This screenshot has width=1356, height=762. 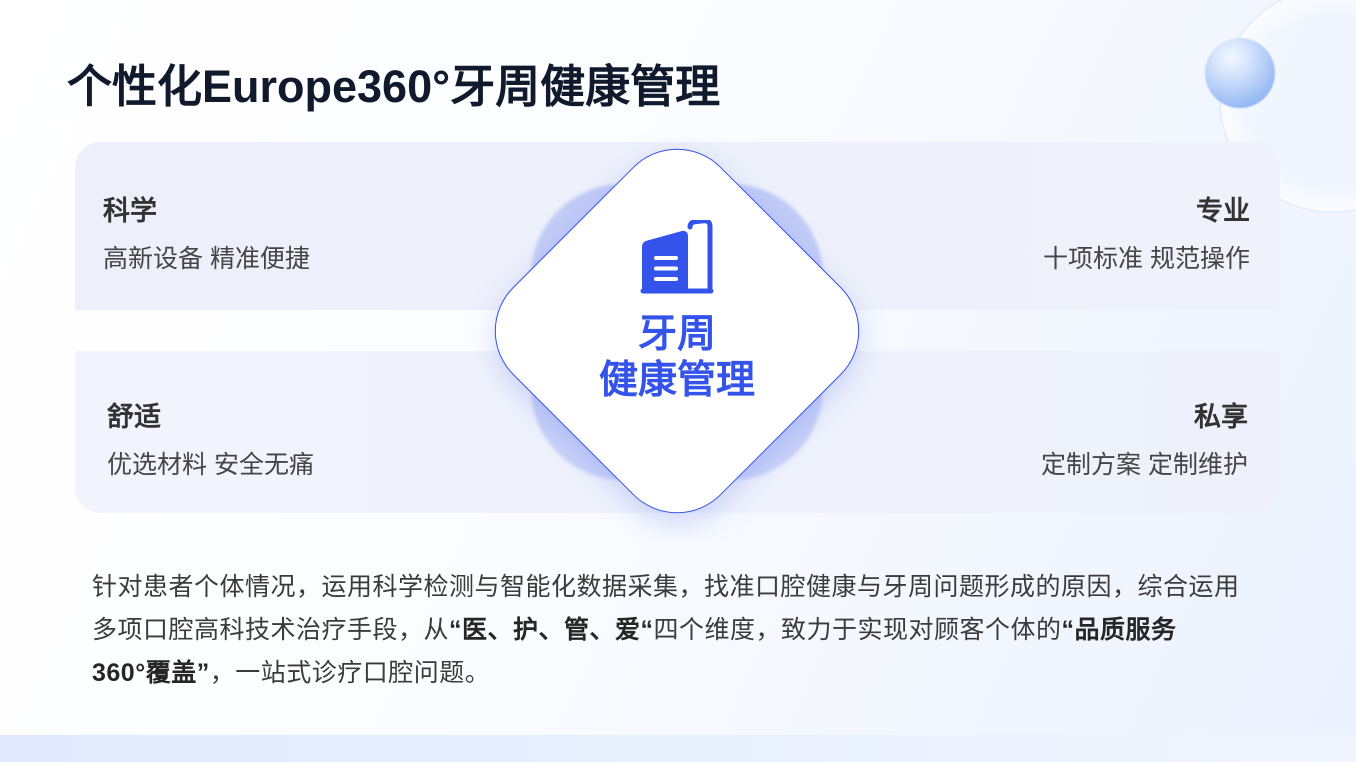 What do you see at coordinates (857, 630) in the screenshot?
I see `body-text: 四个维度，致力于实现对顾客个体的` at bounding box center [857, 630].